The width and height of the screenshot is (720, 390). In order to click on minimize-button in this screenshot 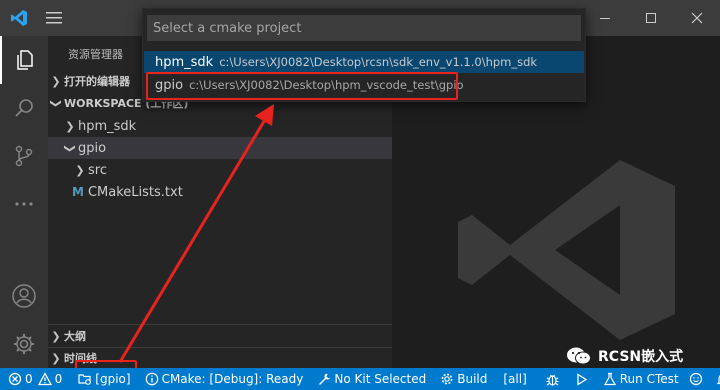, I will do `click(605, 18)`.